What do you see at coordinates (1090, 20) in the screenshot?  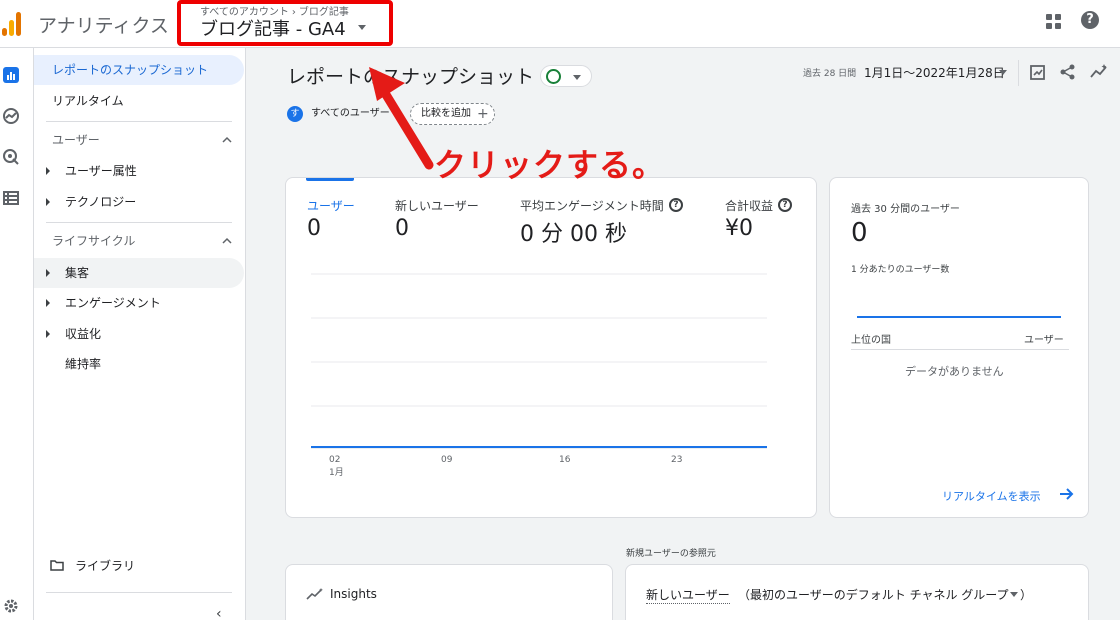 I see `help-icon: ?` at bounding box center [1090, 20].